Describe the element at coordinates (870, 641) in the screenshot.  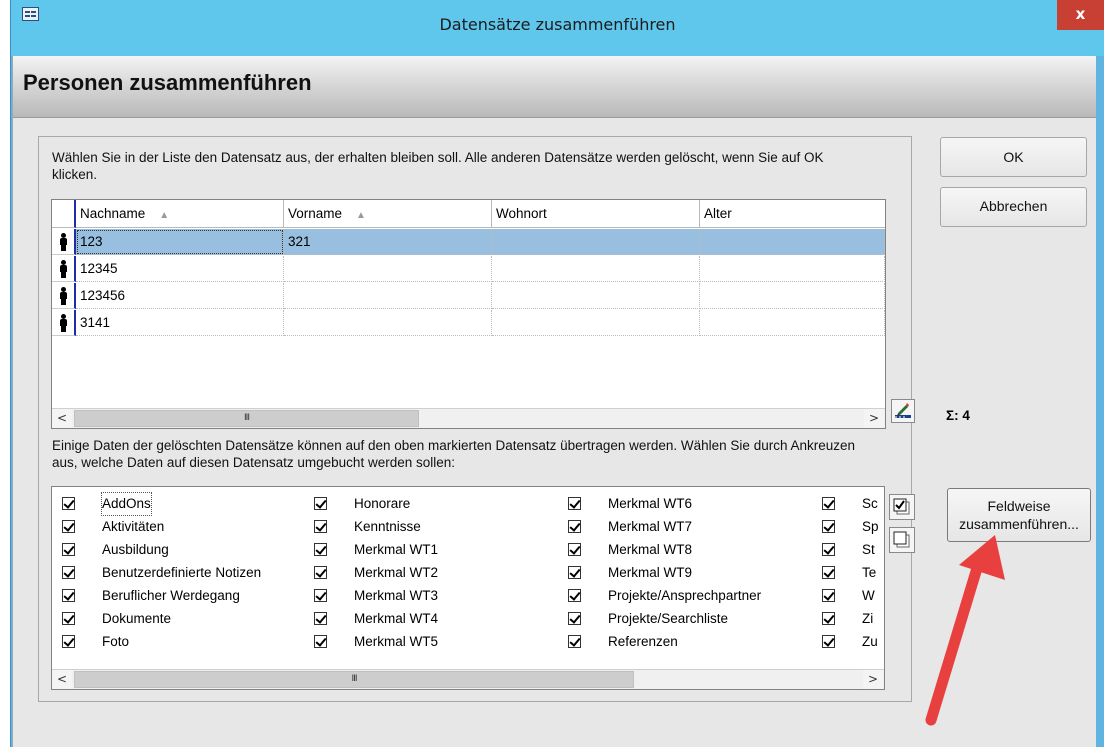
I see `checklist-item-label: Zu` at that location.